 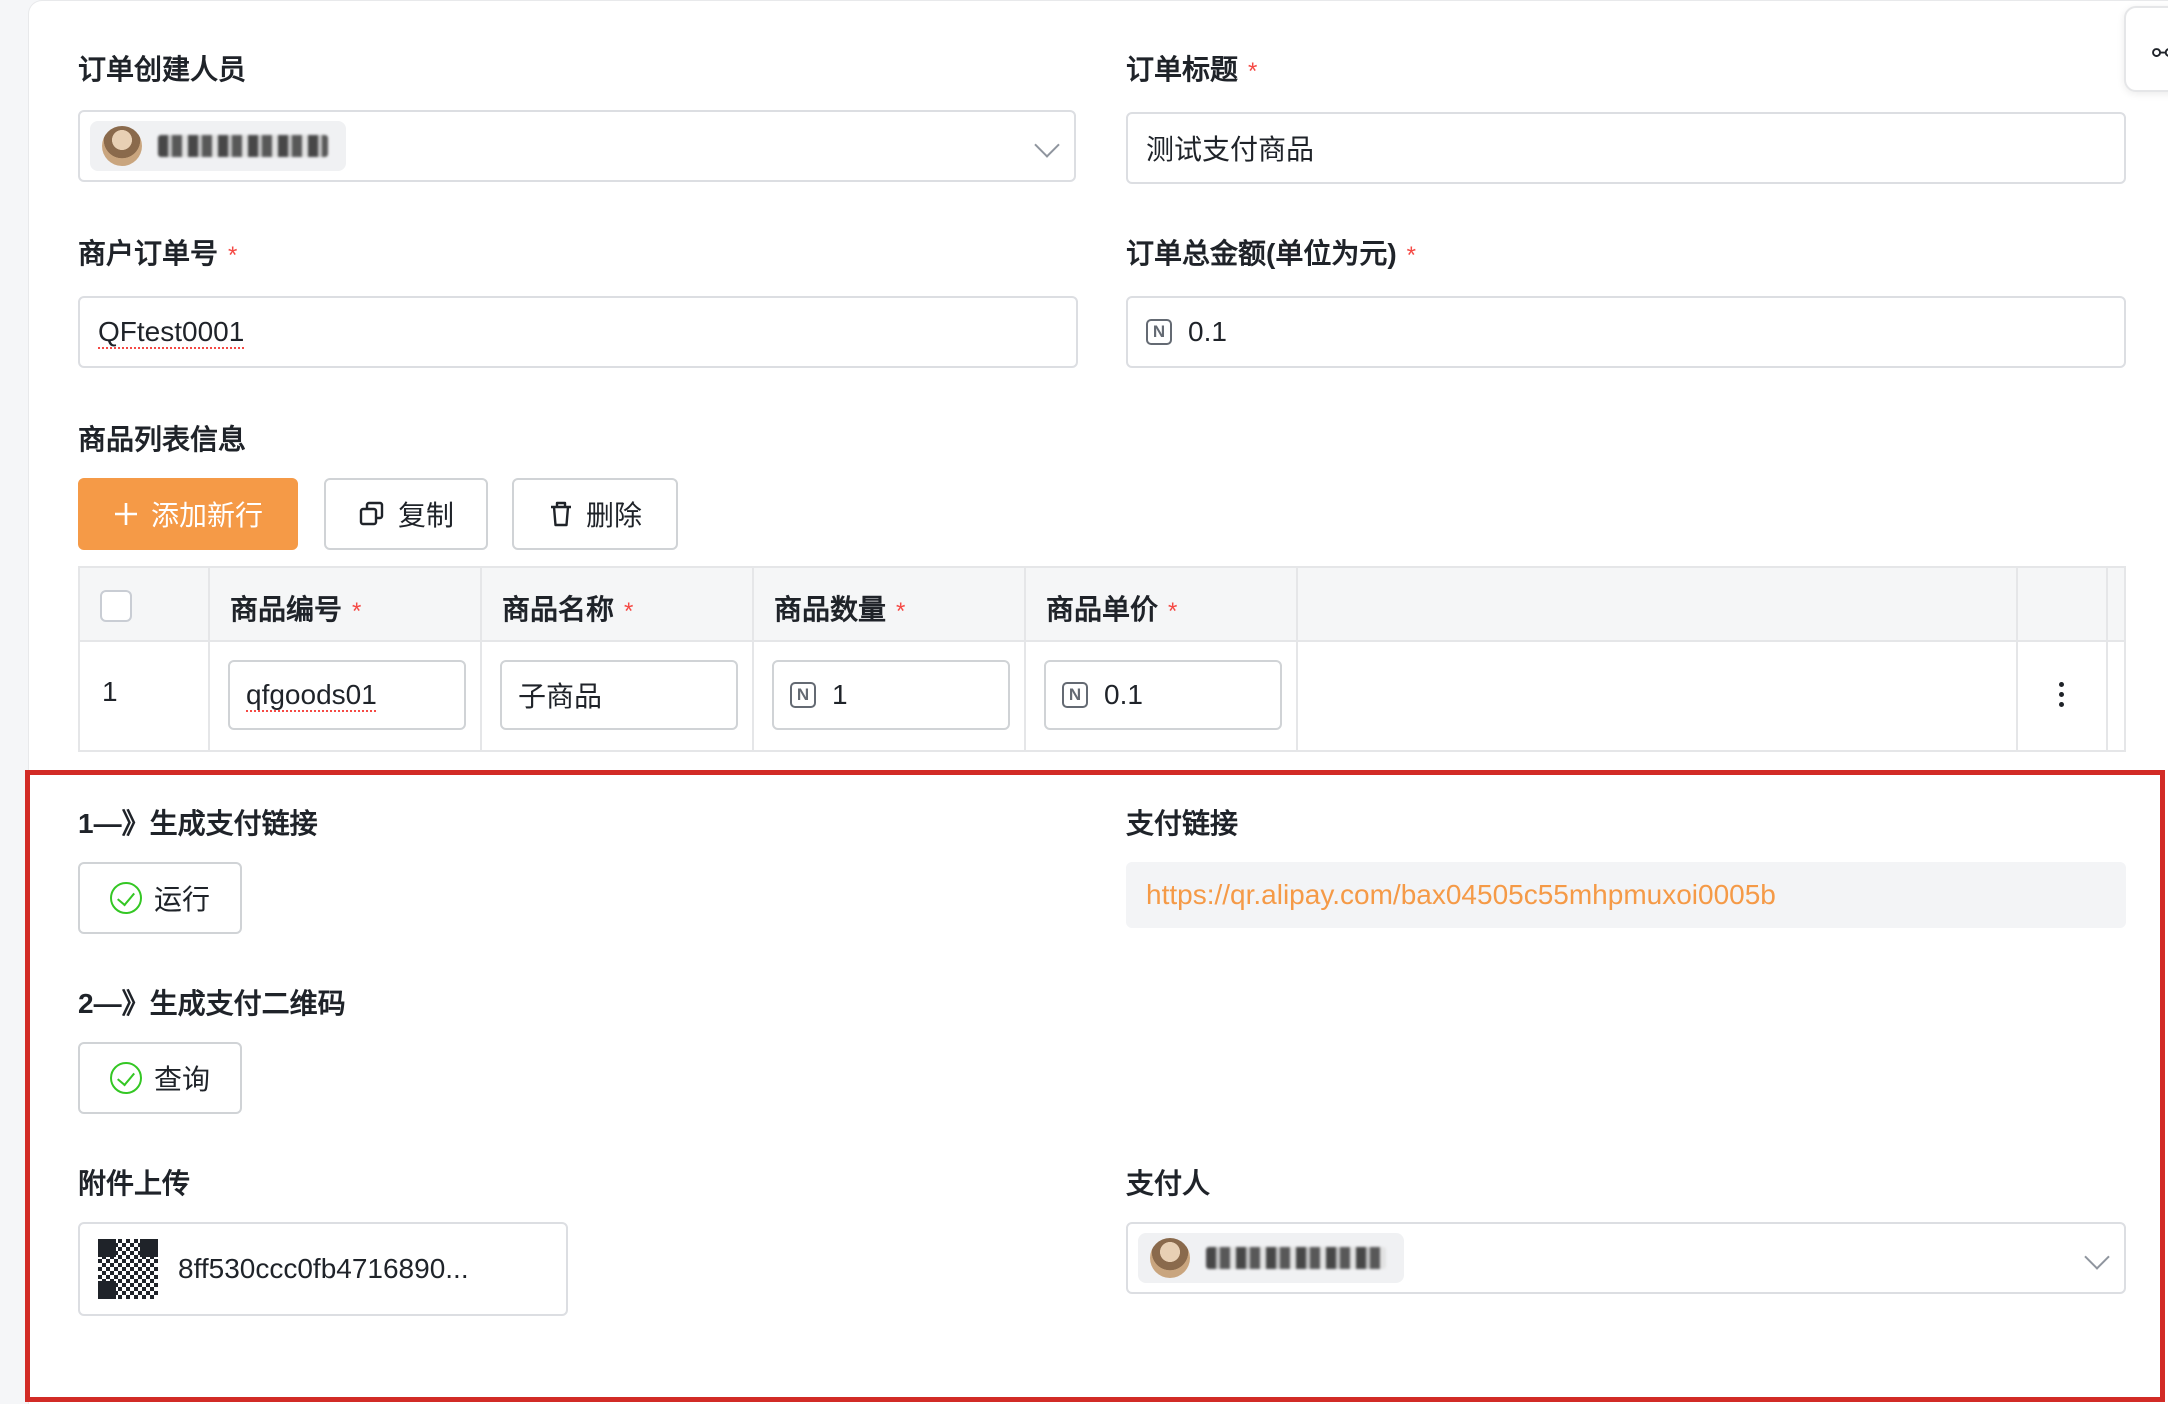 I want to click on payer-select, so click(x=1626, y=1258).